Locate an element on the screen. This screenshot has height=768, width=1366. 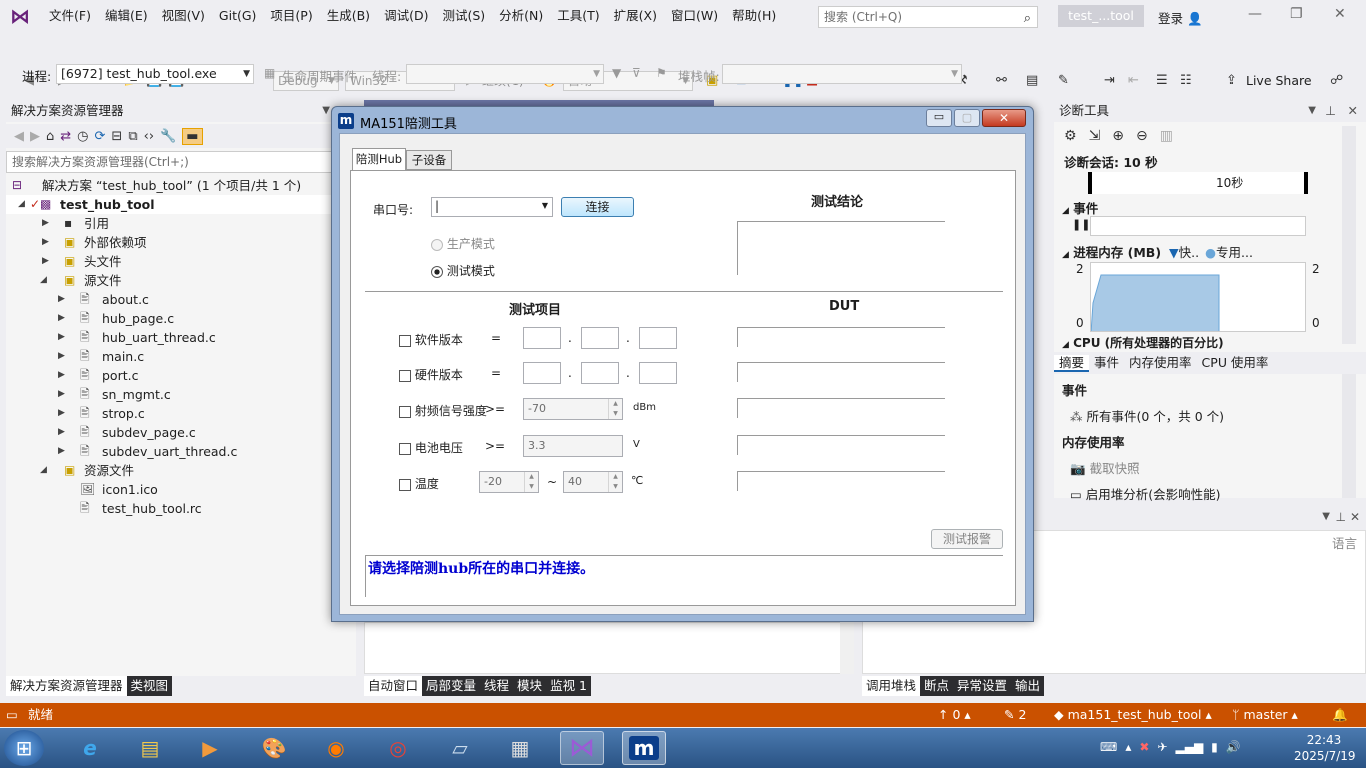
tab-subdevice: 子设备 is located at coordinates (429, 160).